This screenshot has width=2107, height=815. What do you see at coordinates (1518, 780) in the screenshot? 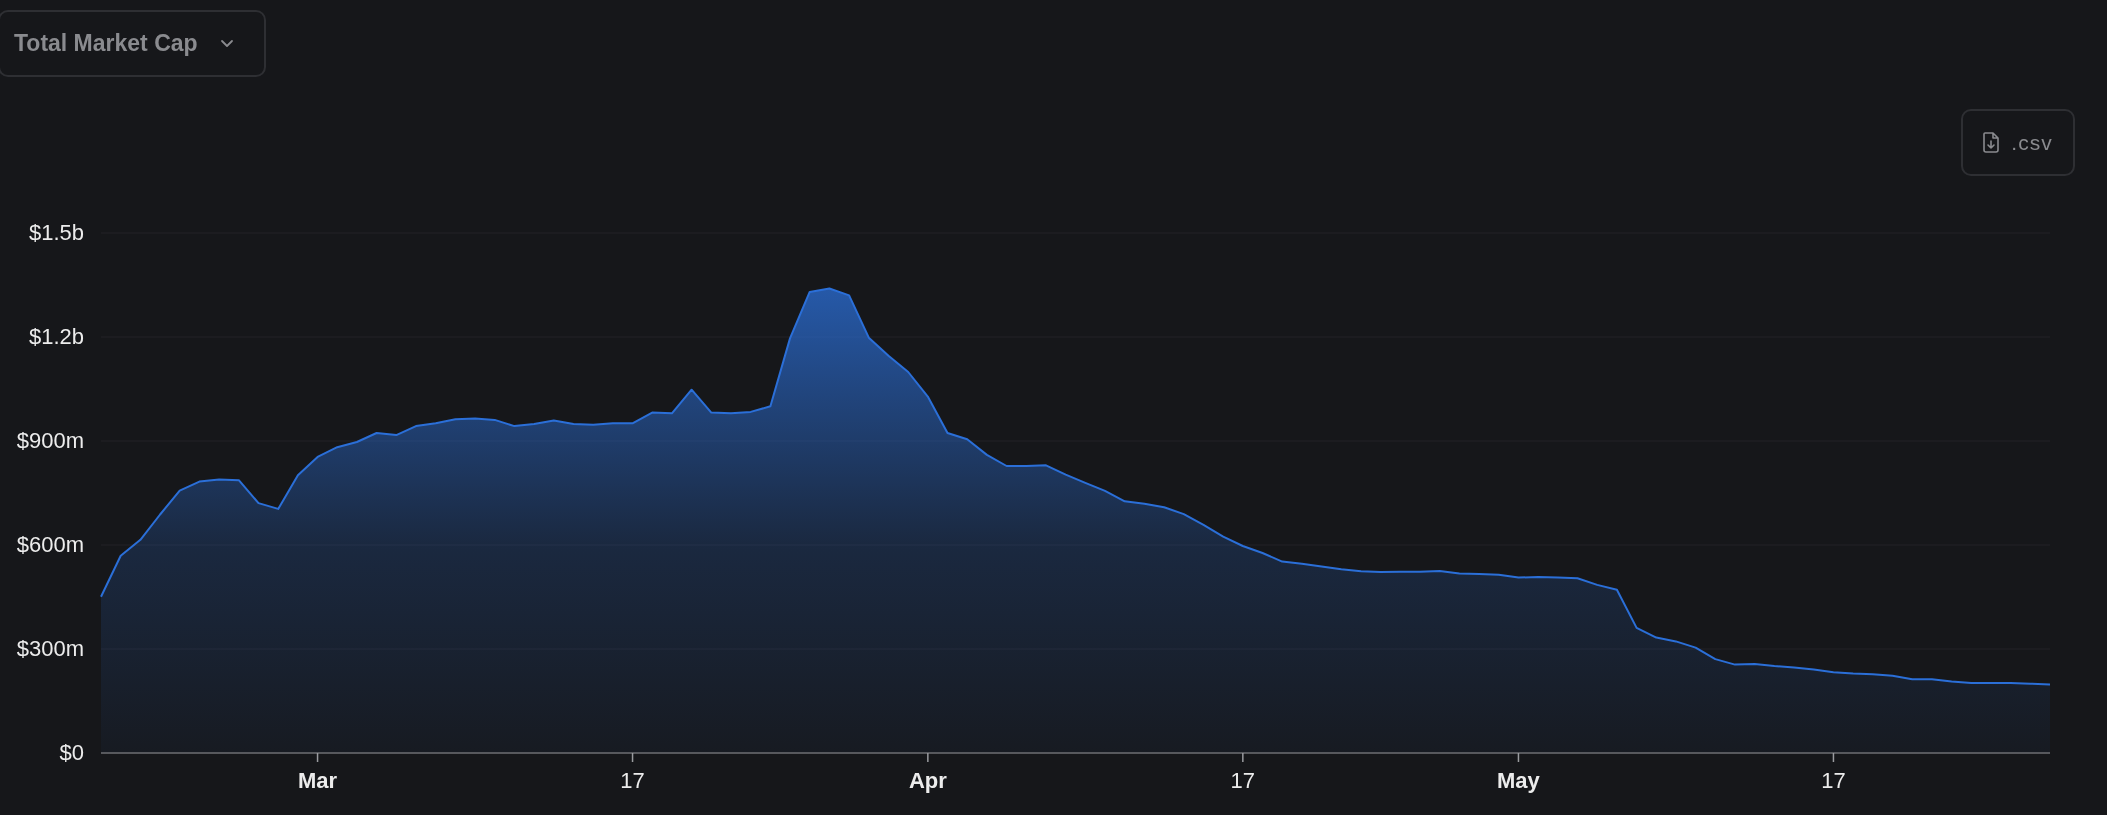
I see `x-axis-label: May` at bounding box center [1518, 780].